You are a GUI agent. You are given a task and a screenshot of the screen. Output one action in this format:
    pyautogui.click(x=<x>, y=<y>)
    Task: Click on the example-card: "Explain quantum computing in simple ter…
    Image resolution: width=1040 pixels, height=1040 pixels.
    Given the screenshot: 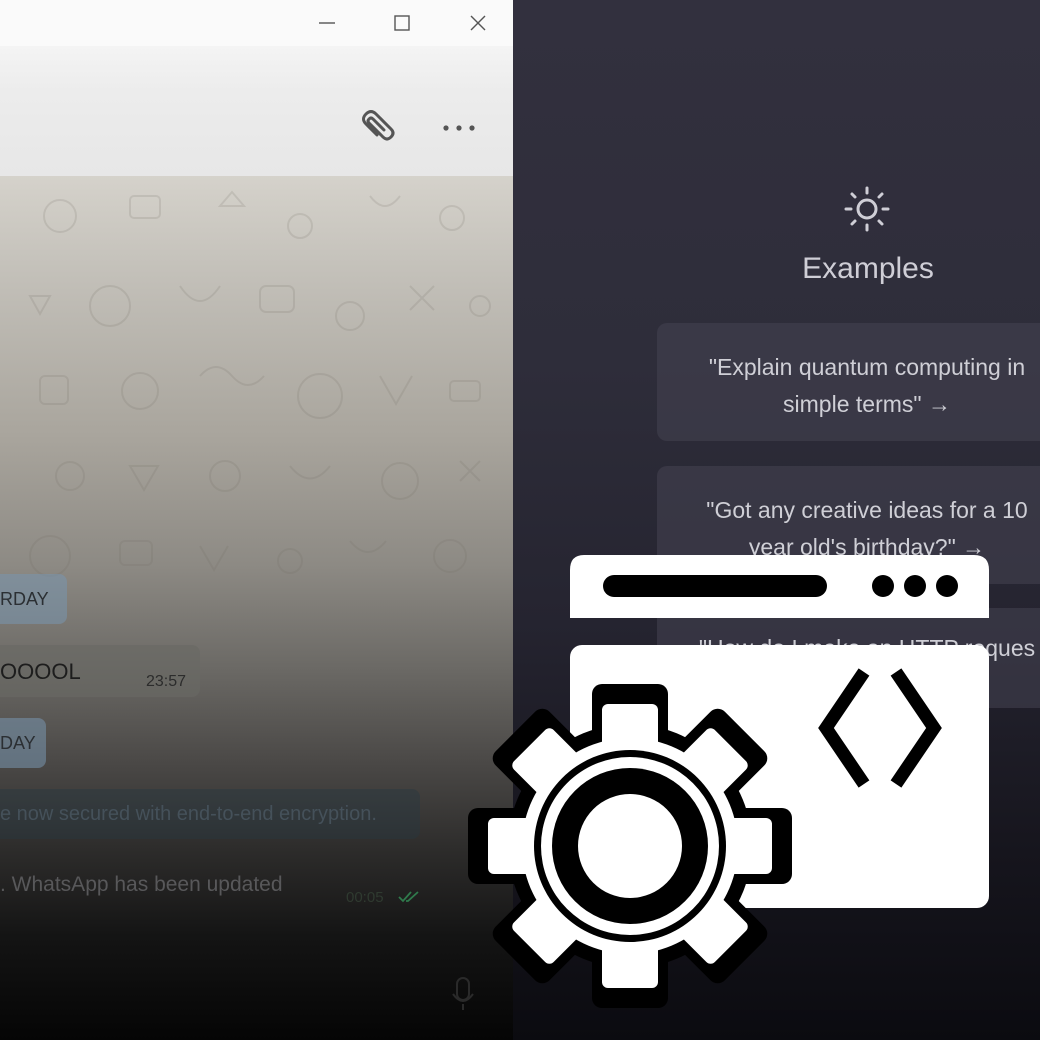 What is the action you would take?
    pyautogui.click(x=848, y=382)
    